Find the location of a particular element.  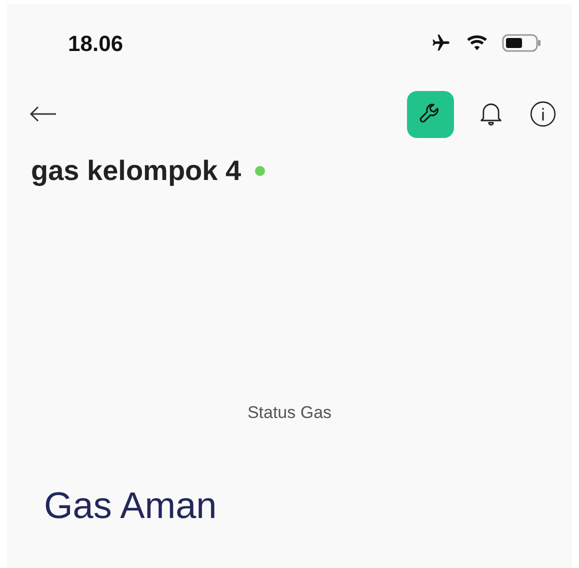

airplane-icon is located at coordinates (441, 43).